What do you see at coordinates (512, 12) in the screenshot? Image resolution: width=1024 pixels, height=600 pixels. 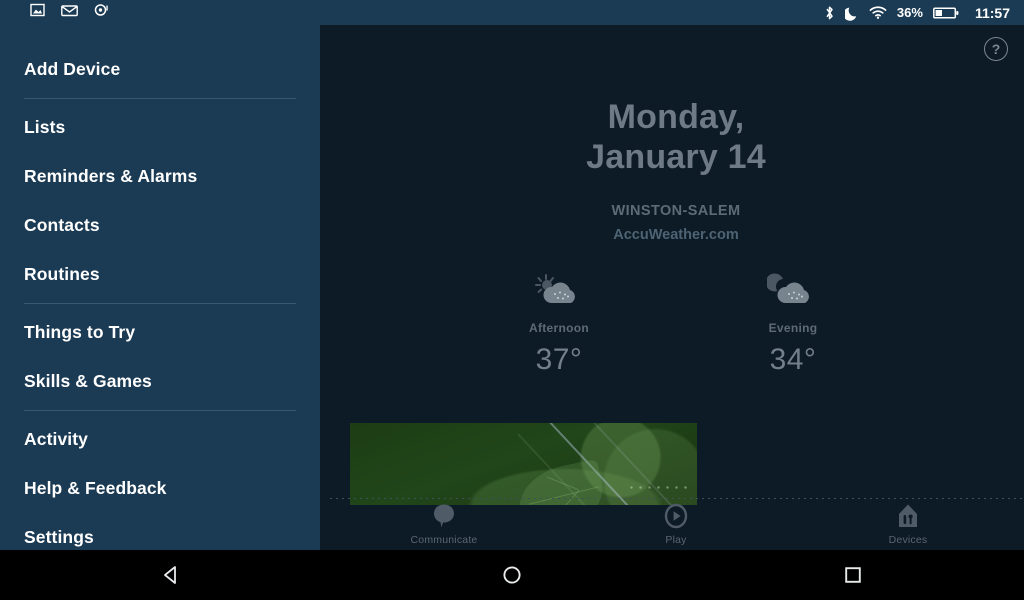 I see `status-bar: 36% 11:57` at bounding box center [512, 12].